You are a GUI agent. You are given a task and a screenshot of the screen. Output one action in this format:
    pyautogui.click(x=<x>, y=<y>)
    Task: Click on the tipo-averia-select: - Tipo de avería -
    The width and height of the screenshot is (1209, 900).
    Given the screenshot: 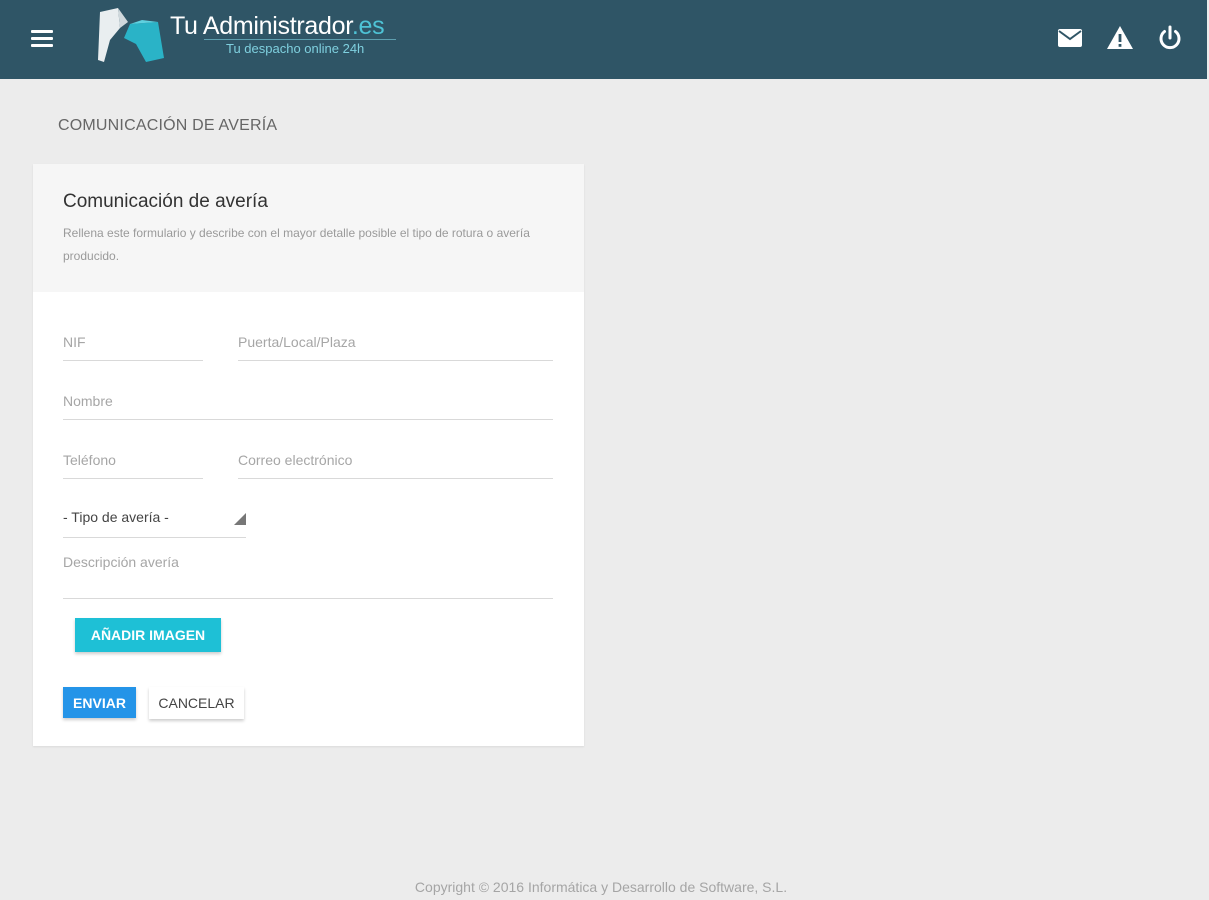 What is the action you would take?
    pyautogui.click(x=154, y=518)
    